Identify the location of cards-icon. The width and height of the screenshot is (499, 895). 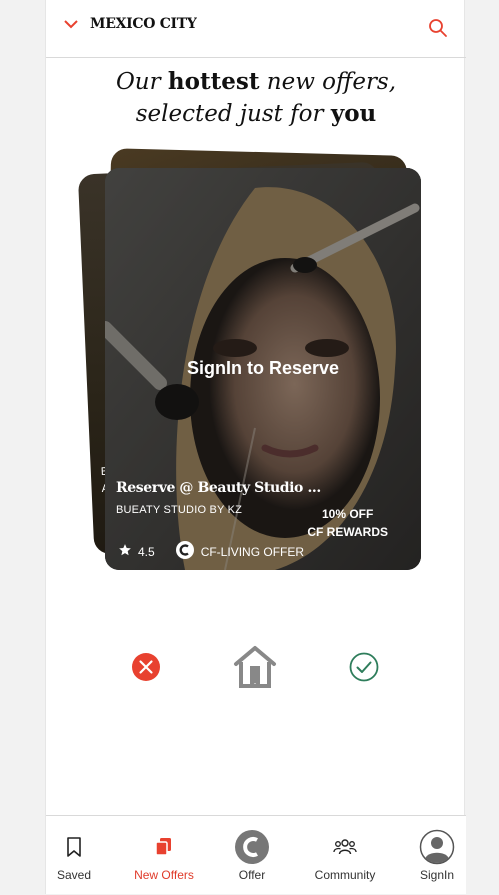
(164, 847).